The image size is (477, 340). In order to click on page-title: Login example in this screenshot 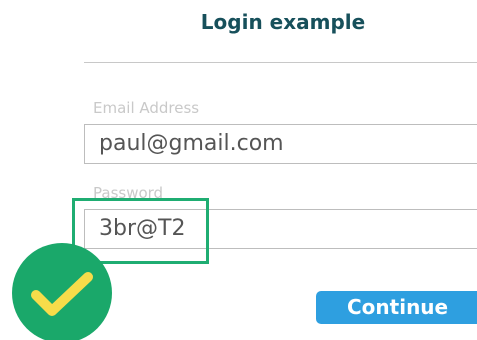, I will do `click(283, 22)`.